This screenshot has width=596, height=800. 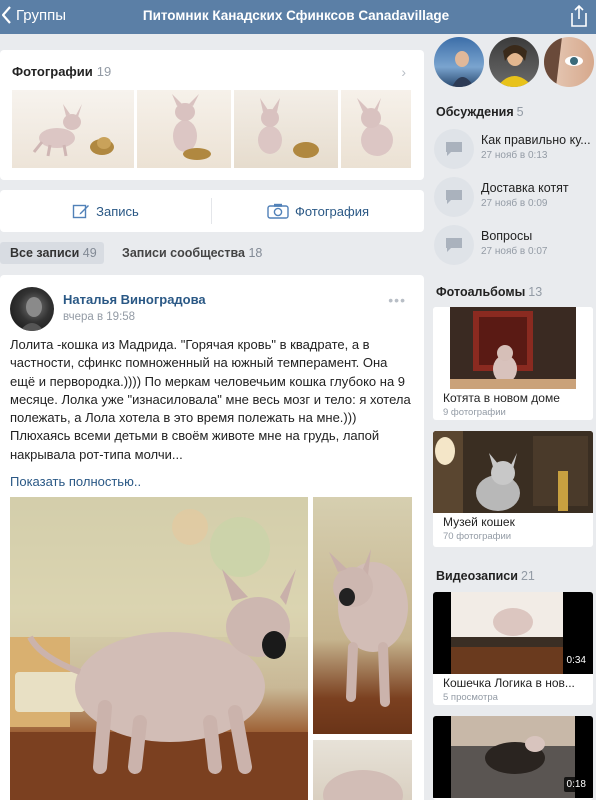 What do you see at coordinates (89, 253) in the screenshot?
I see `tab-all-count: 49` at bounding box center [89, 253].